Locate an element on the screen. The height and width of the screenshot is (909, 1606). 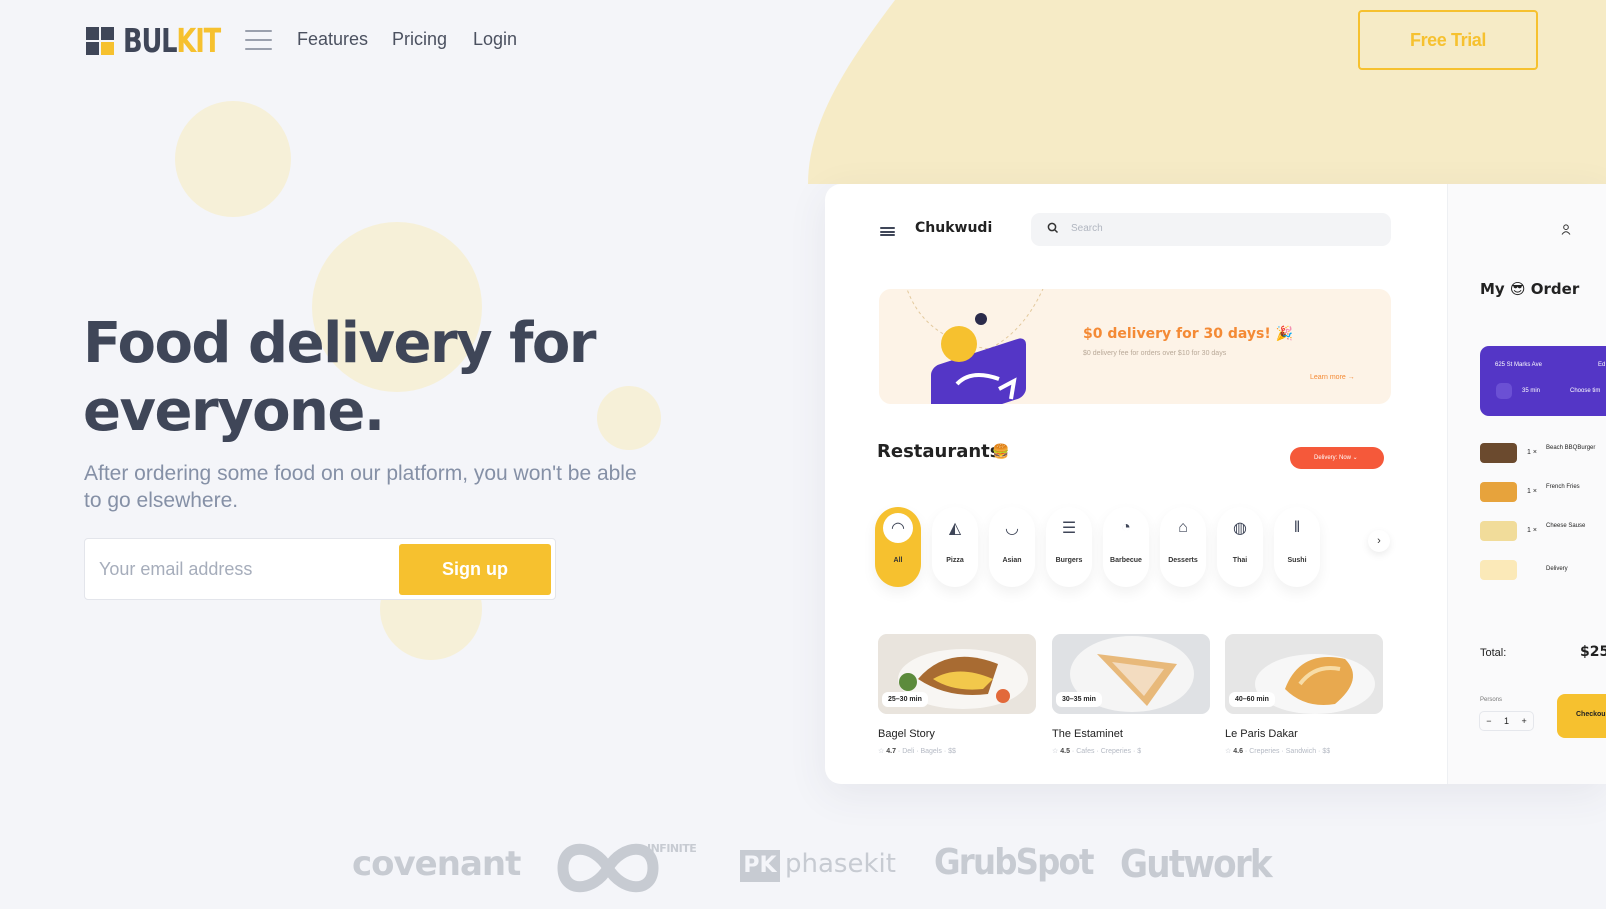
category-label: Thai is located at coordinates (1240, 560).